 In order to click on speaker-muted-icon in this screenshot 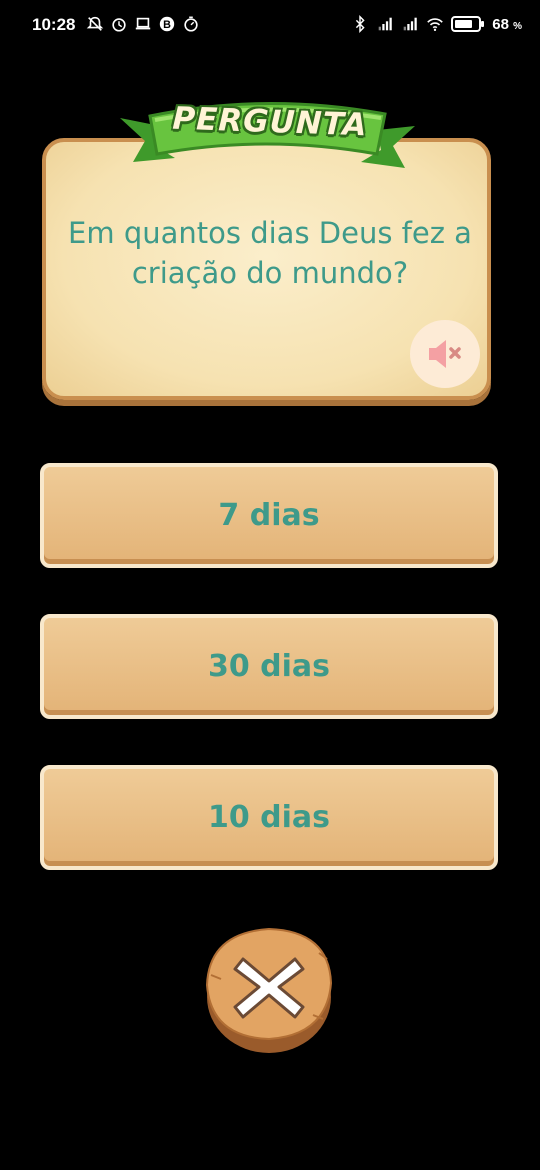, I will do `click(445, 354)`.